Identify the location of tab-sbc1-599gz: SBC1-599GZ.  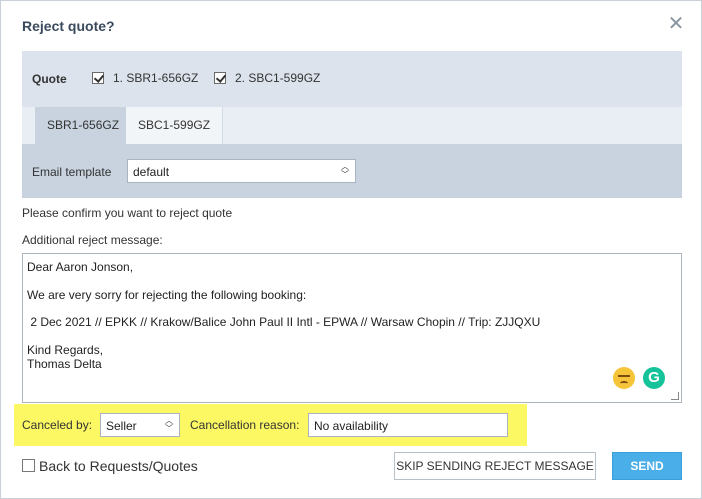
(175, 125).